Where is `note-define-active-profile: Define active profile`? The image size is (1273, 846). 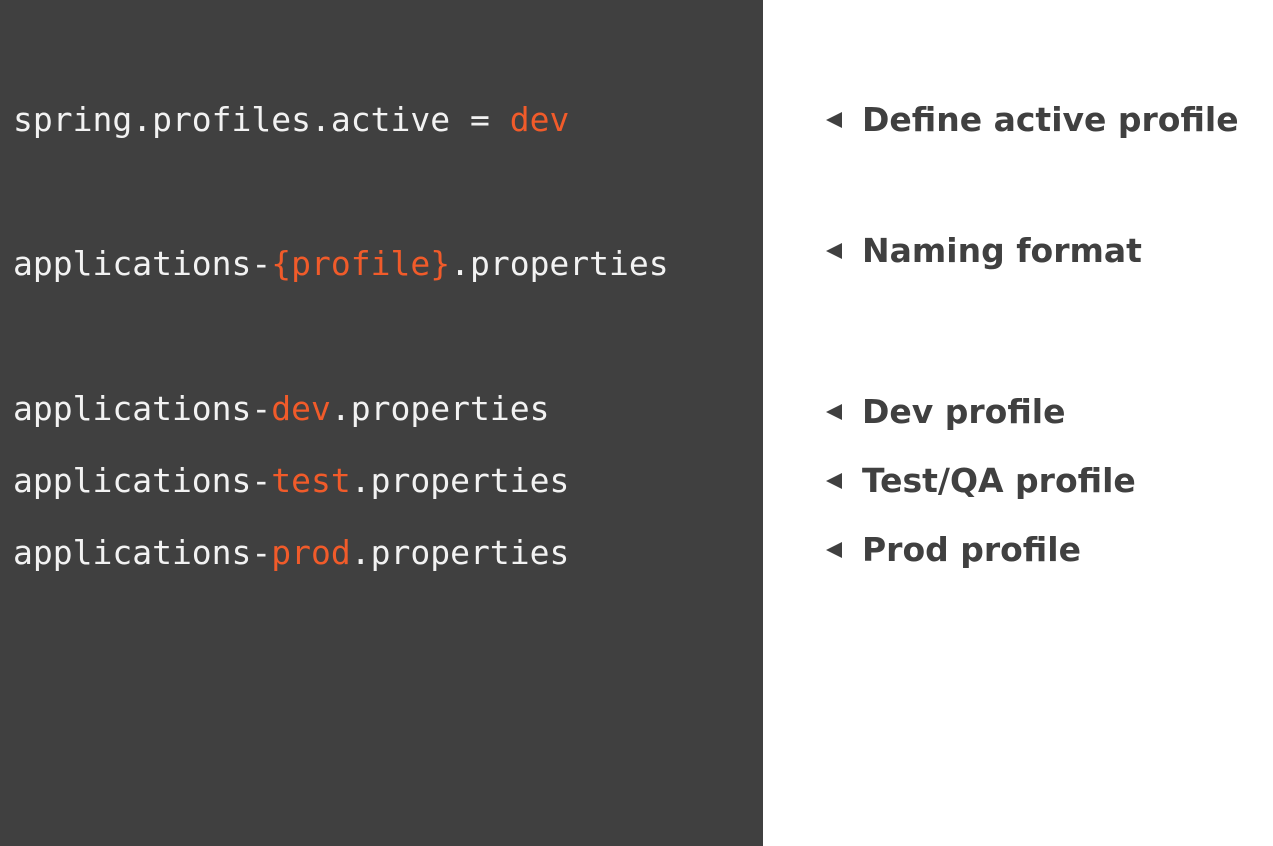
note-define-active-profile: Define active profile is located at coordinates (1032, 120).